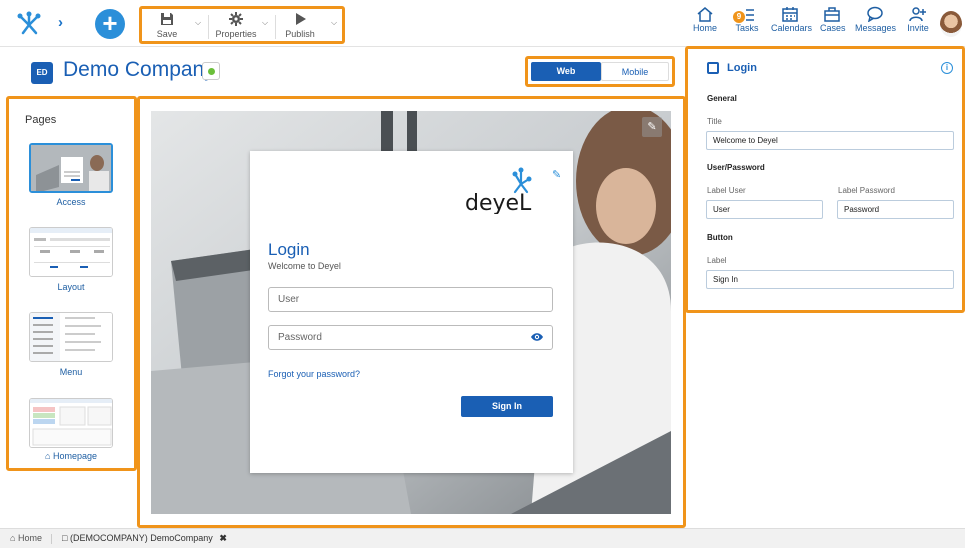  I want to click on sign-in-button: Sign In, so click(507, 406).